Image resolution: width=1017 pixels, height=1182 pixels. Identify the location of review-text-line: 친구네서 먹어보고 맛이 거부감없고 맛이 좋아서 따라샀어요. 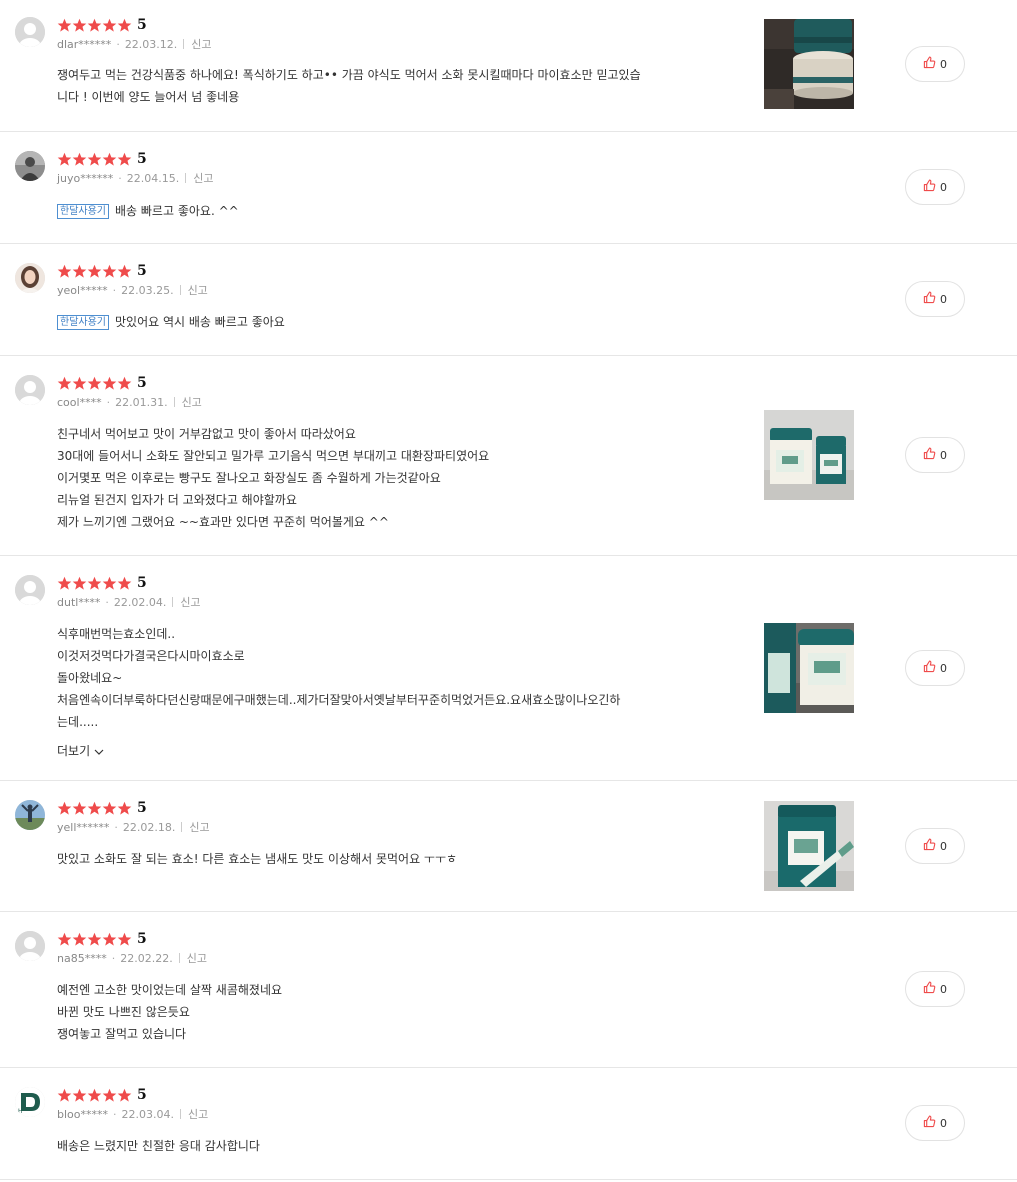
(392, 434).